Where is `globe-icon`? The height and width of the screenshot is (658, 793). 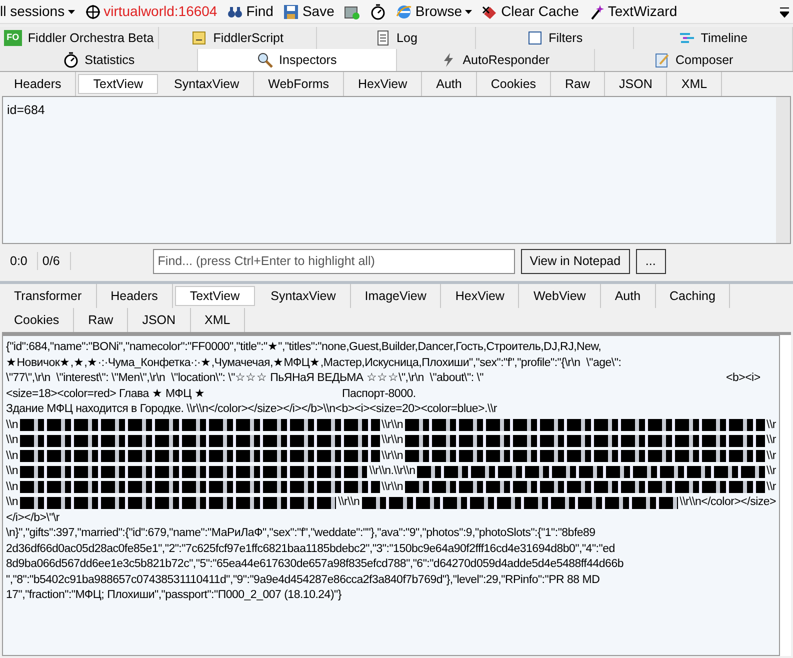
globe-icon is located at coordinates (404, 12).